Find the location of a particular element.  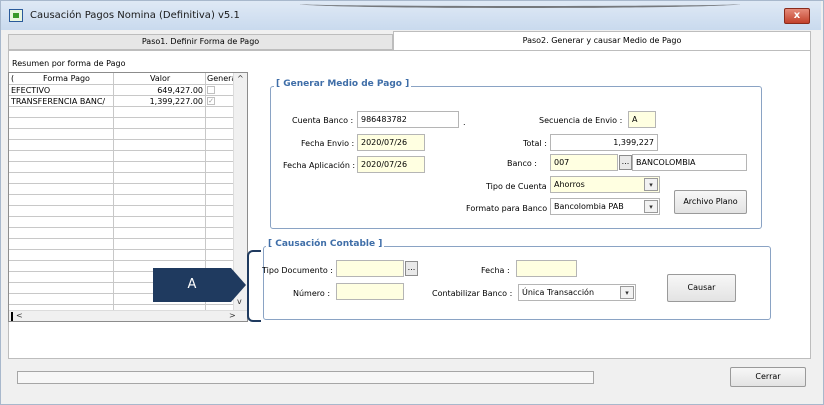

resumen-label: Resumen por forma de Pago is located at coordinates (69, 63).